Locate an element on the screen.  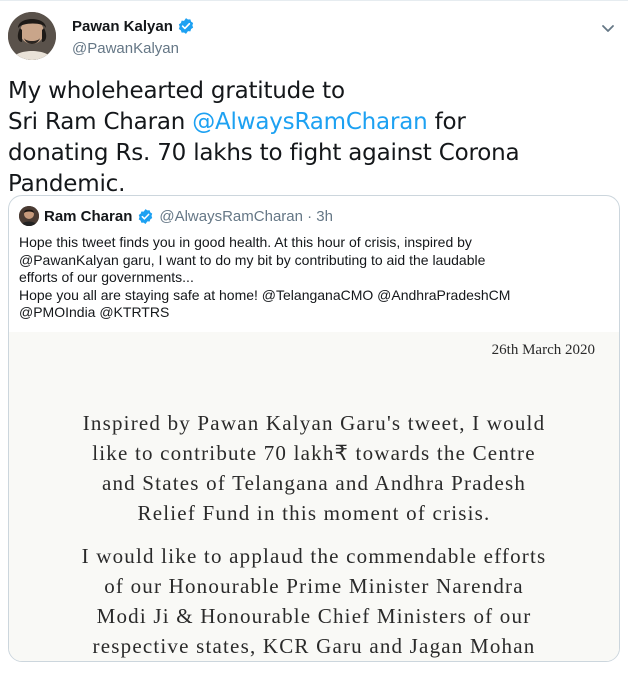
quoted-avatar is located at coordinates (29, 216).